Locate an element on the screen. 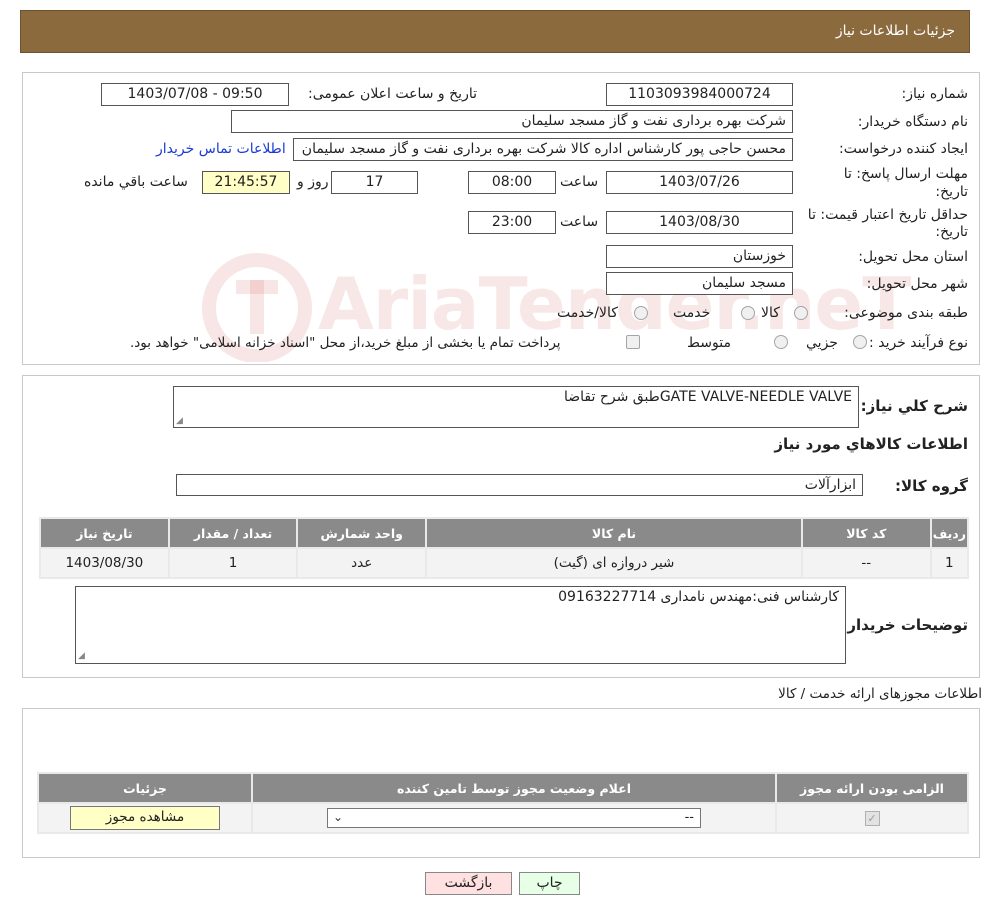 This screenshot has width=985, height=915. cell-details: مشاهده مجوز is located at coordinates (145, 818).